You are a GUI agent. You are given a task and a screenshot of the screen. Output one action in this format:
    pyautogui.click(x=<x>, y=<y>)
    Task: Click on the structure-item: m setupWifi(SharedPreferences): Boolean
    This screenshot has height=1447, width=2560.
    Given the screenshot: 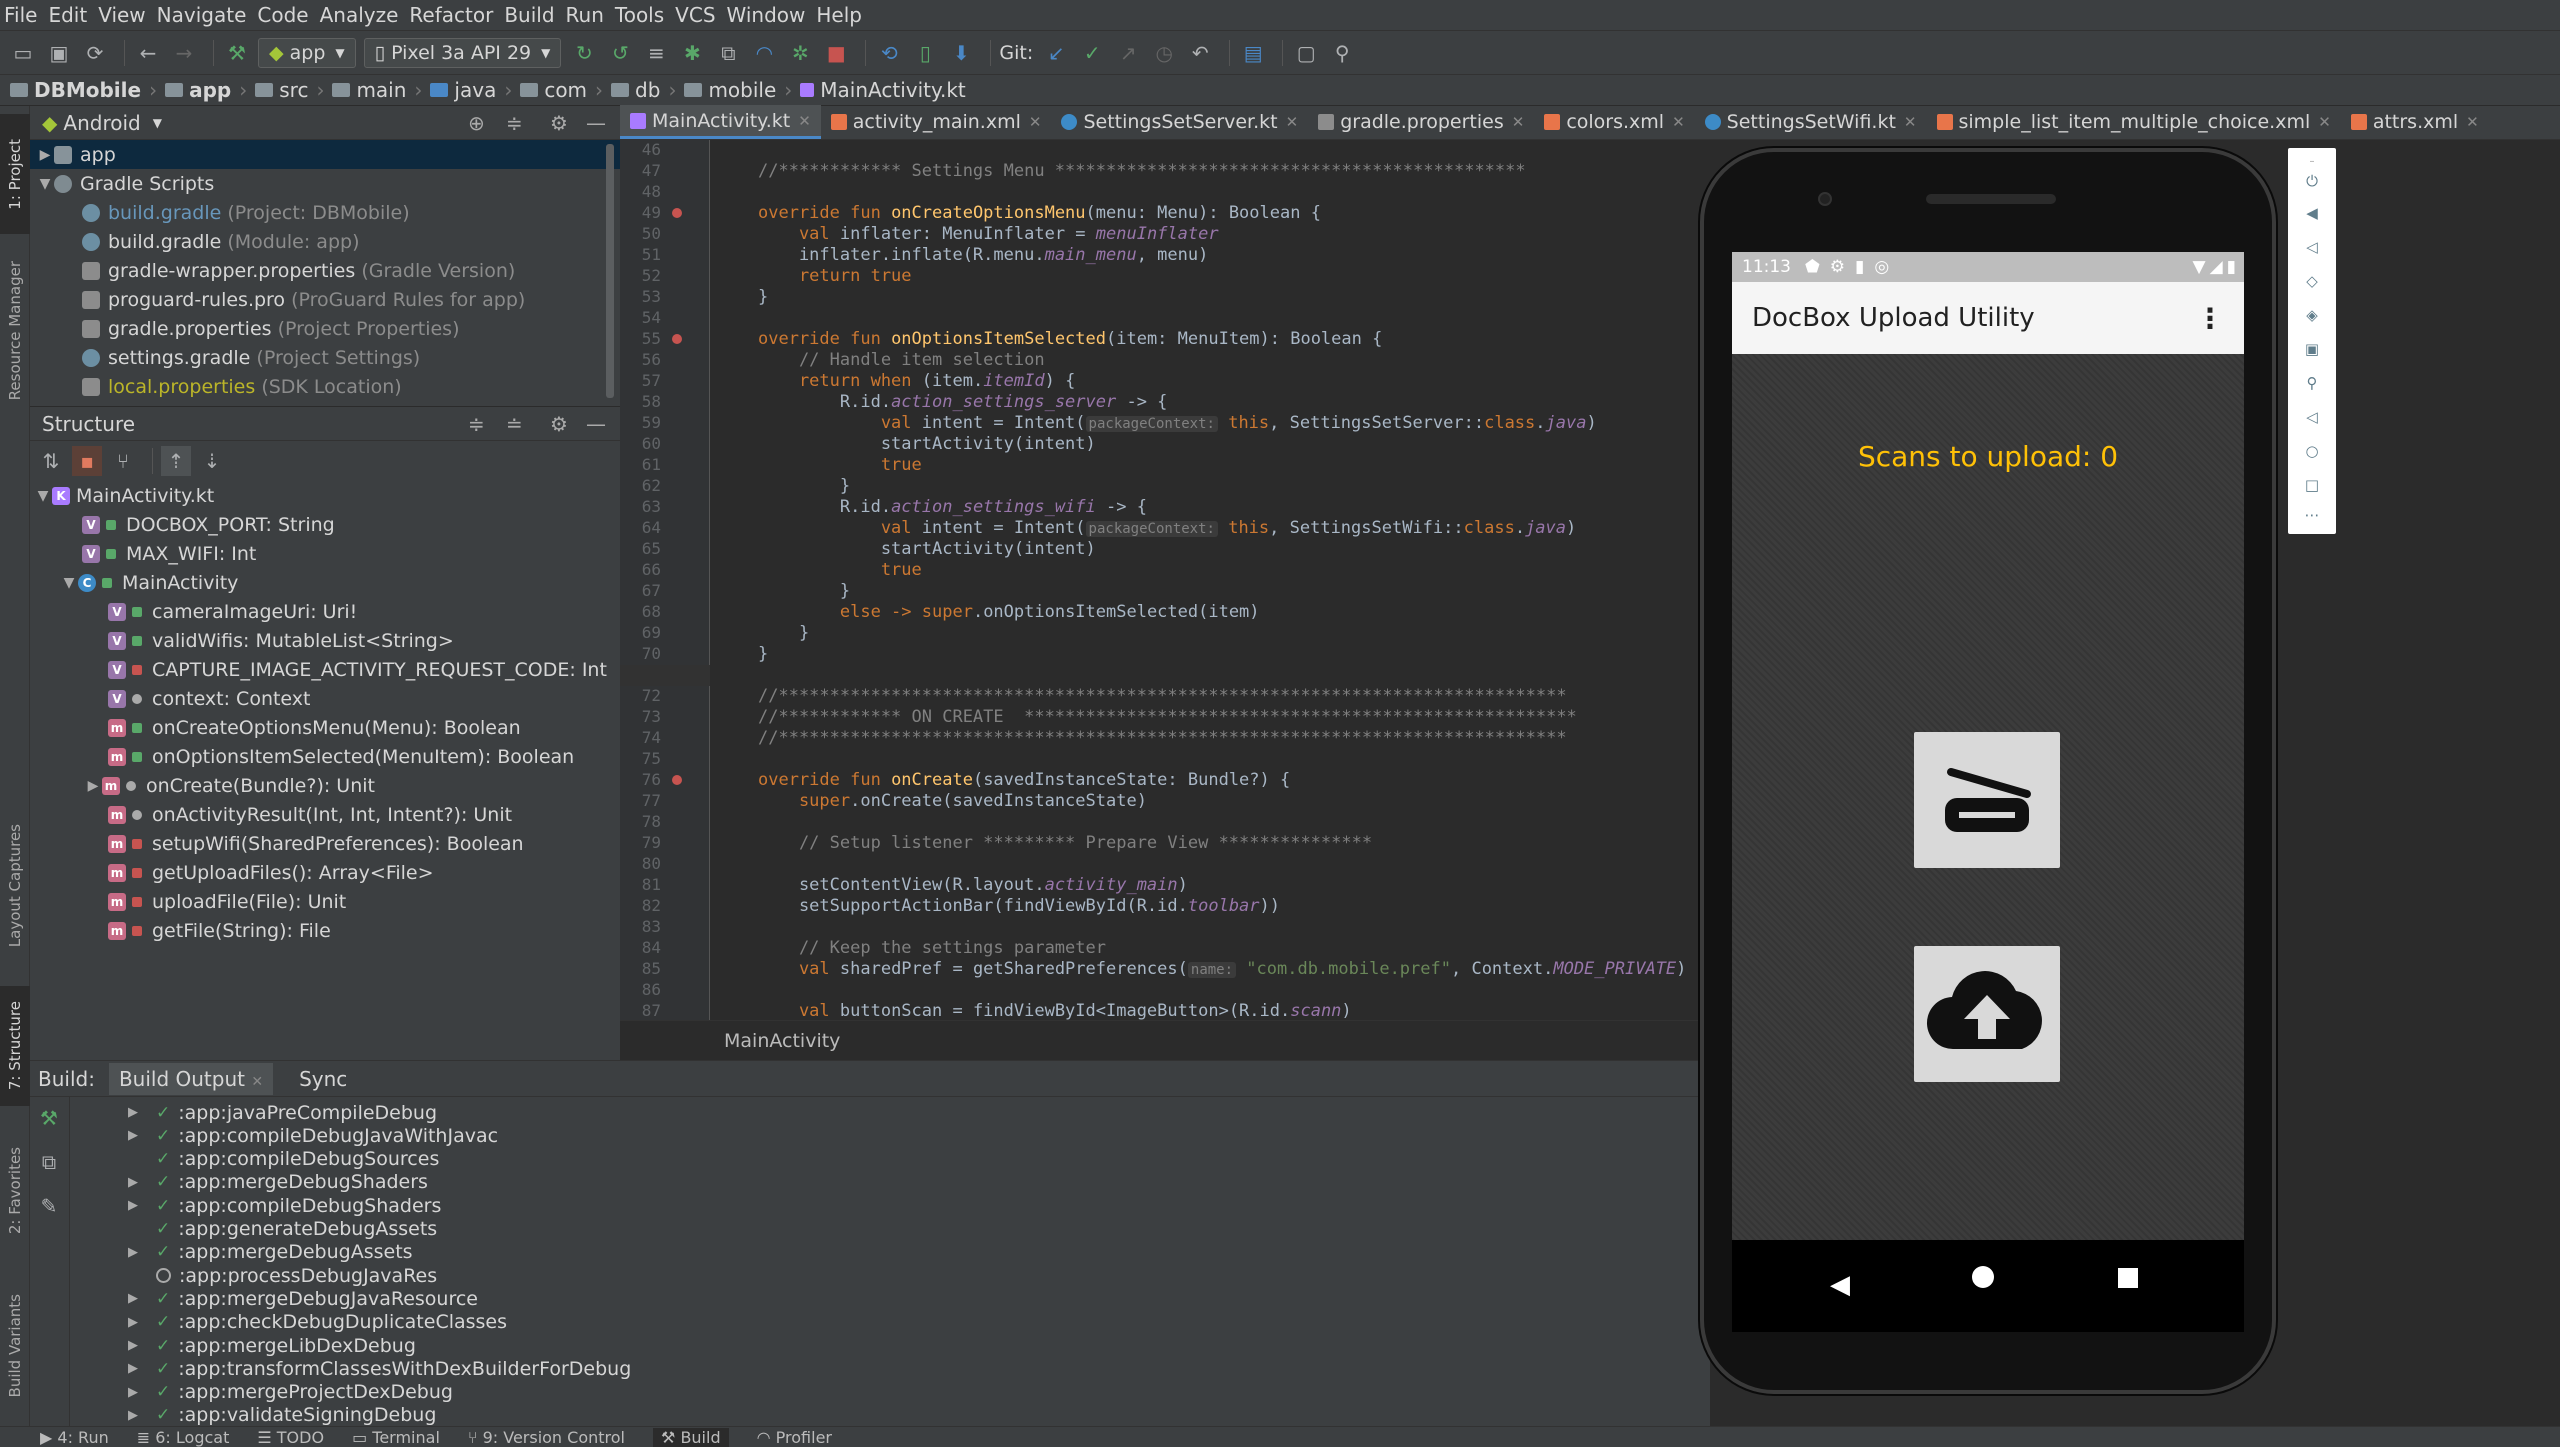 What is the action you would take?
    pyautogui.click(x=325, y=843)
    